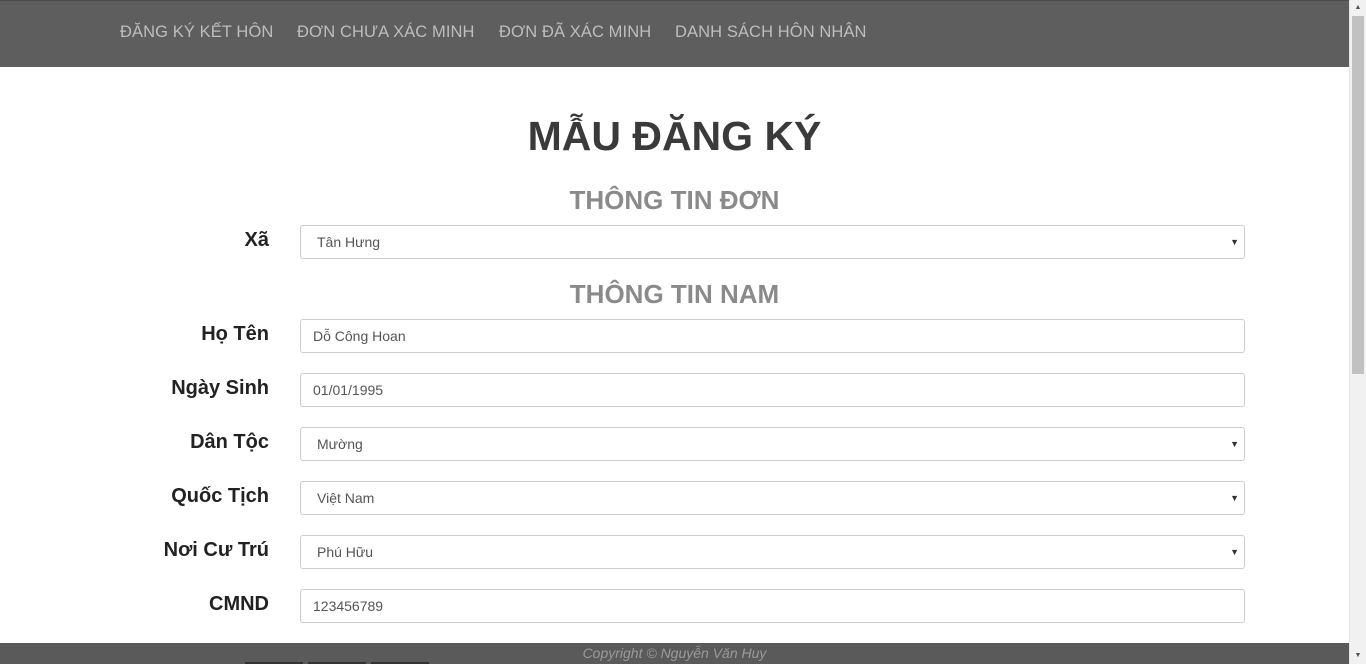 This screenshot has width=1366, height=664. I want to click on nationality-selected-value: Việt Nam, so click(346, 498).